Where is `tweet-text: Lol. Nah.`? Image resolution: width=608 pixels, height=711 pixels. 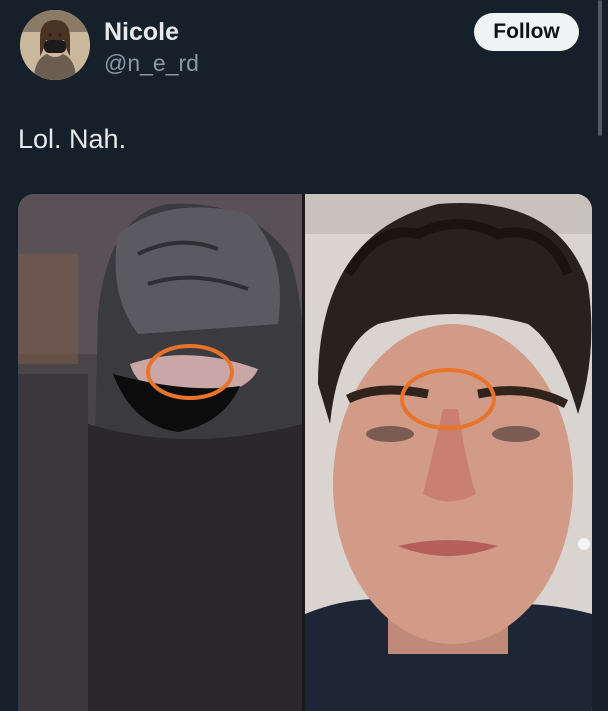 tweet-text: Lol. Nah. is located at coordinates (72, 139).